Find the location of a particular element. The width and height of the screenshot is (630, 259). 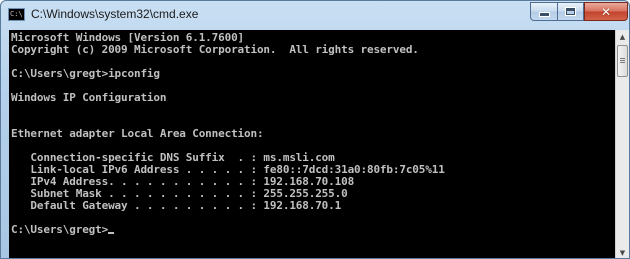

maximize-button is located at coordinates (570, 11).